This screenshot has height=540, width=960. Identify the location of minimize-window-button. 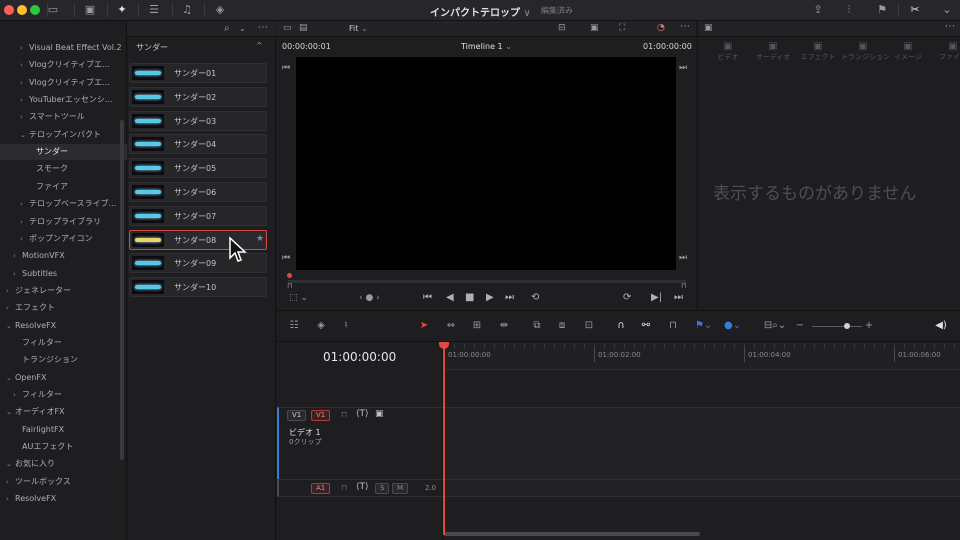
(22, 10).